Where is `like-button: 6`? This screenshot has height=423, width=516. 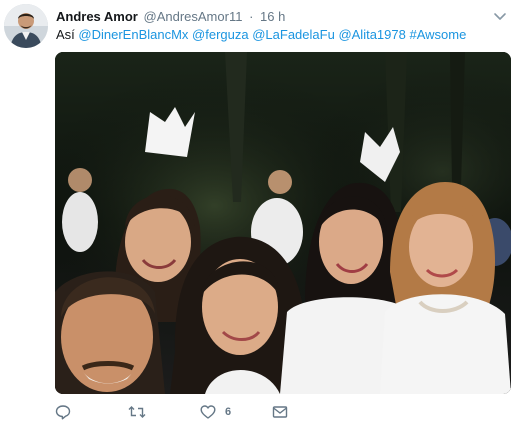
like-button: 6 is located at coordinates (215, 412).